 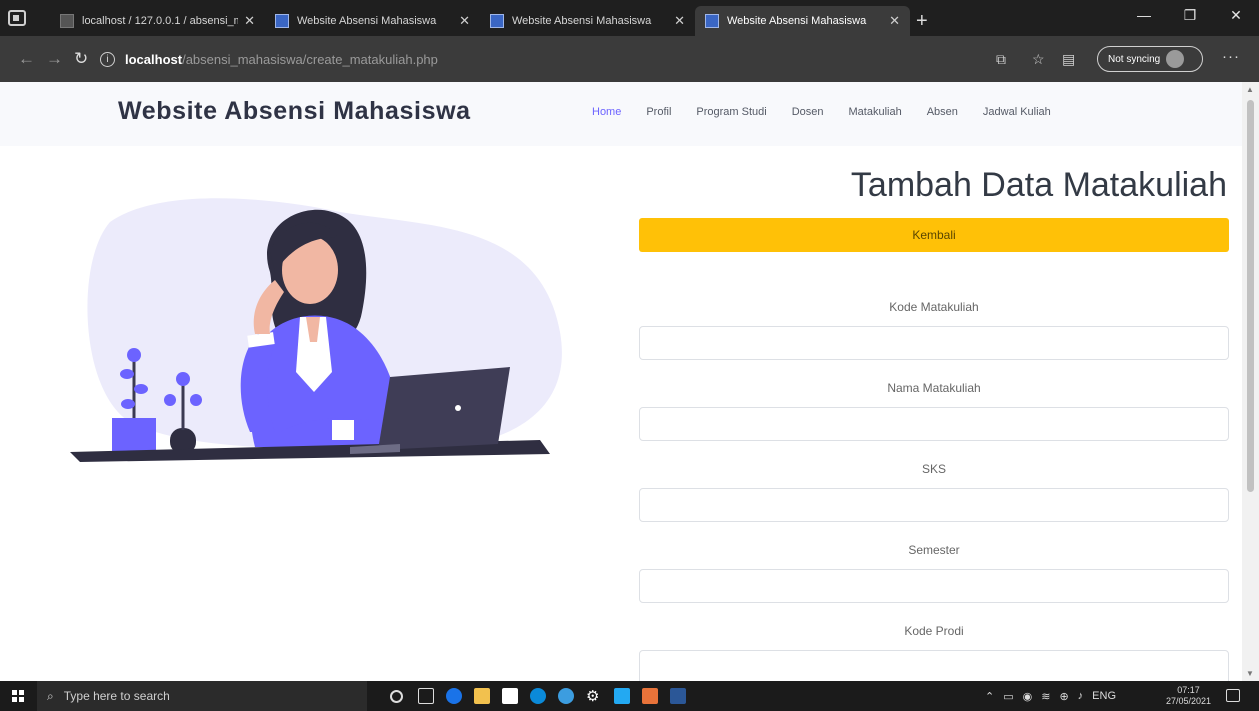 What do you see at coordinates (566, 696) in the screenshot?
I see `browser-app-icon` at bounding box center [566, 696].